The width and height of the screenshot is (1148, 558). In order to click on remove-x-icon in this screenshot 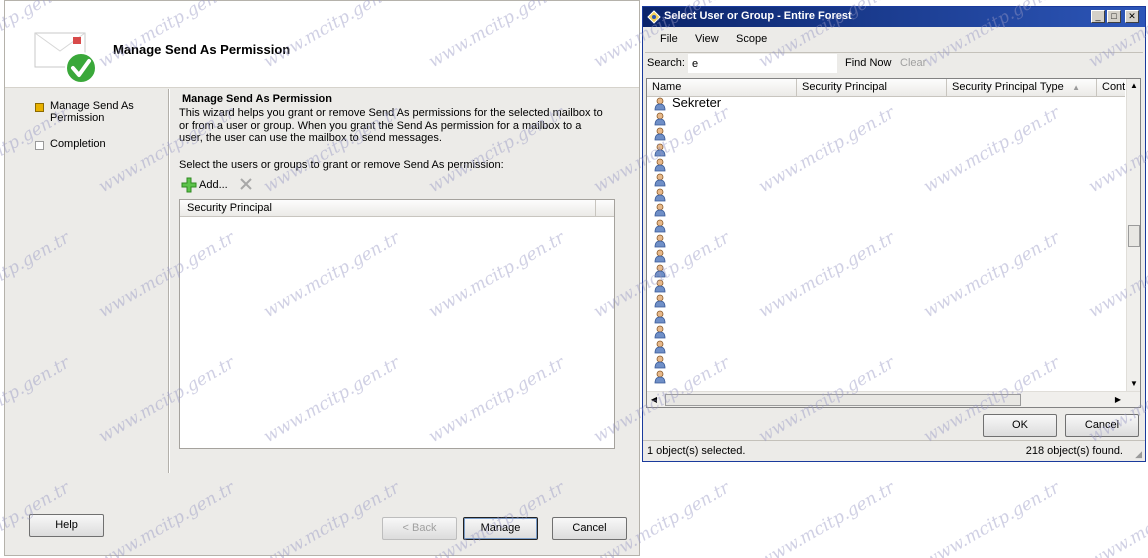, I will do `click(246, 184)`.